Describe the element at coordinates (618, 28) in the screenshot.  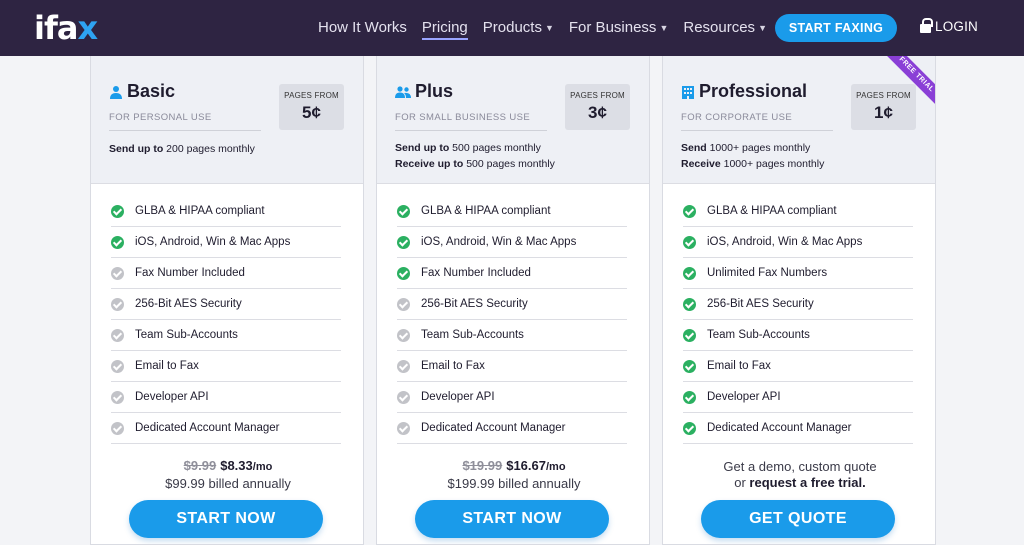
I see `nav-for-business: For Business ▼` at that location.